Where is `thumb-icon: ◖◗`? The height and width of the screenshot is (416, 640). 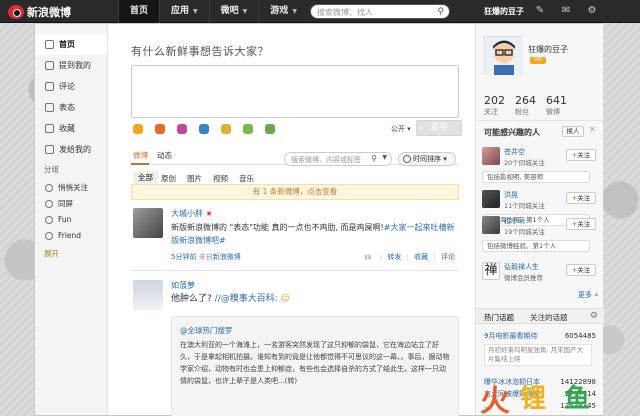 thumb-icon: ◖◗ is located at coordinates (367, 257).